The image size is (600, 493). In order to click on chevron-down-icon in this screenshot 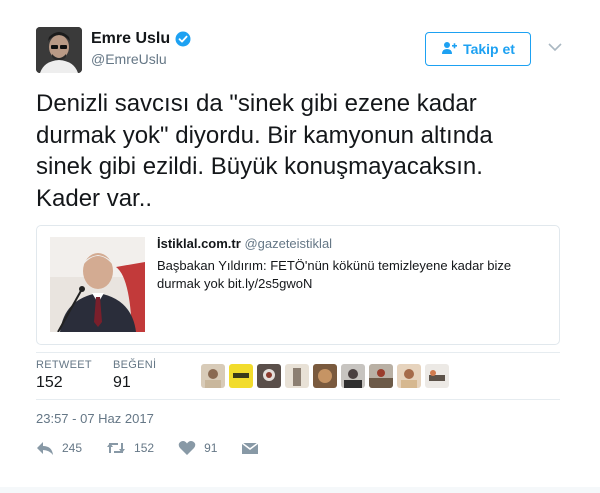, I will do `click(555, 46)`.